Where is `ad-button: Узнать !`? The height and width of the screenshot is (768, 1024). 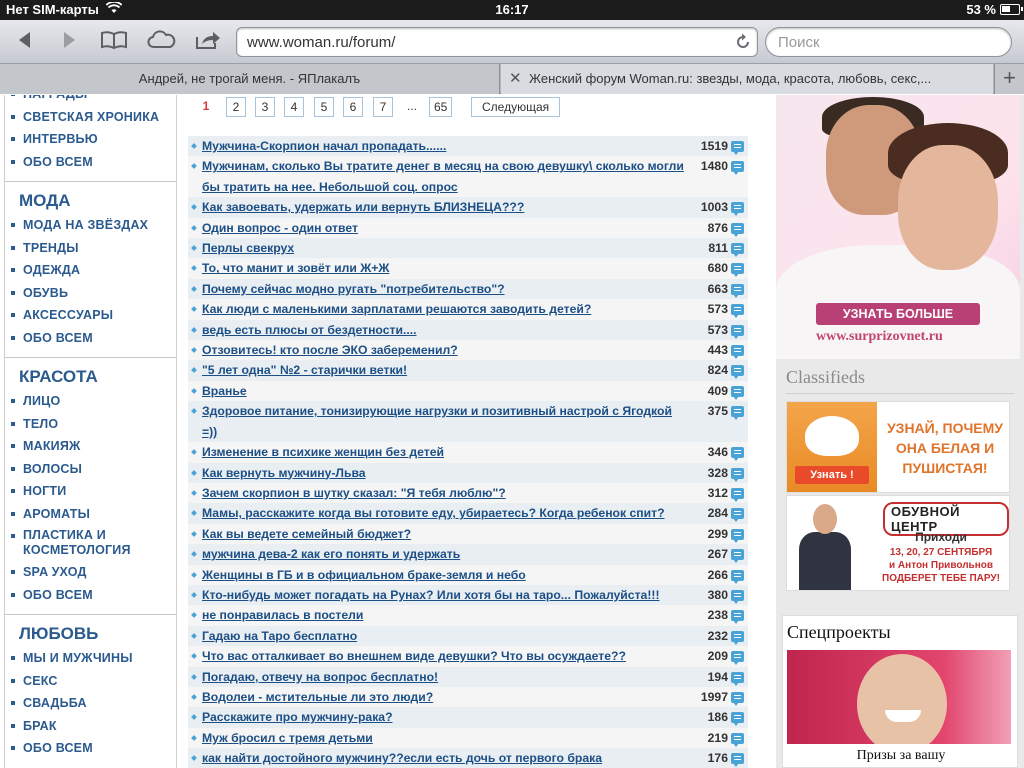
ad-button: Узнать ! is located at coordinates (832, 475).